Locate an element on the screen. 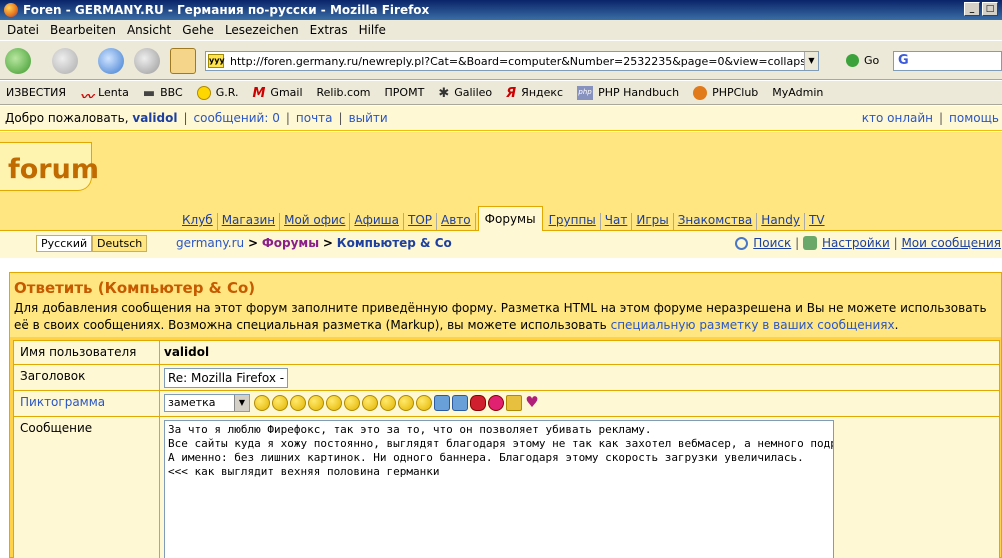  bookmark-izvestia: ИЗВЕСТИЯ is located at coordinates (33, 143).